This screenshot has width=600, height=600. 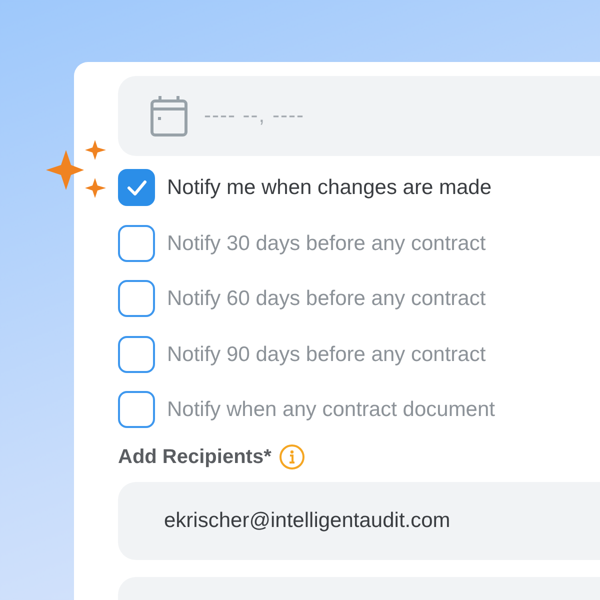 I want to click on checkbox-label: Notify 90 days before any contract, so click(x=326, y=355).